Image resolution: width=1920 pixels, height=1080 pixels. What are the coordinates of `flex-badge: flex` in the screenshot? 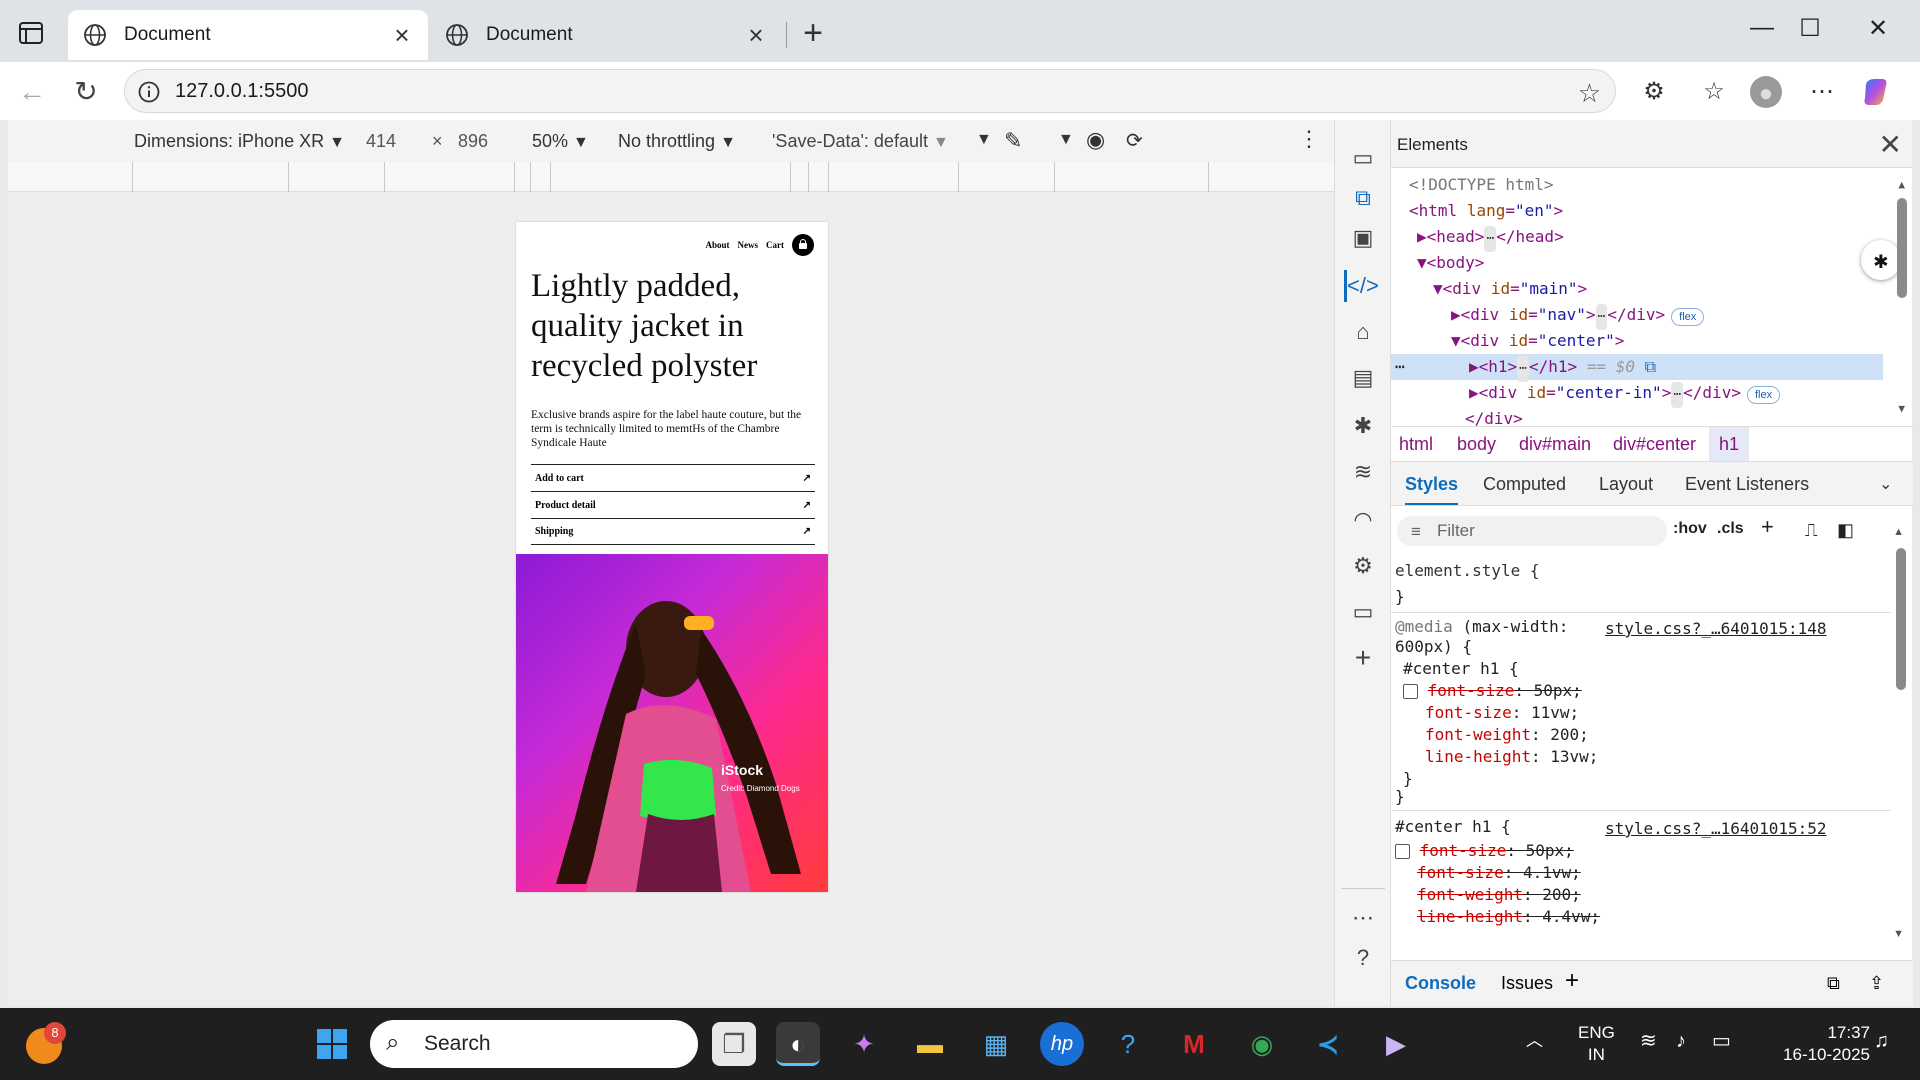 It's located at (1688, 317).